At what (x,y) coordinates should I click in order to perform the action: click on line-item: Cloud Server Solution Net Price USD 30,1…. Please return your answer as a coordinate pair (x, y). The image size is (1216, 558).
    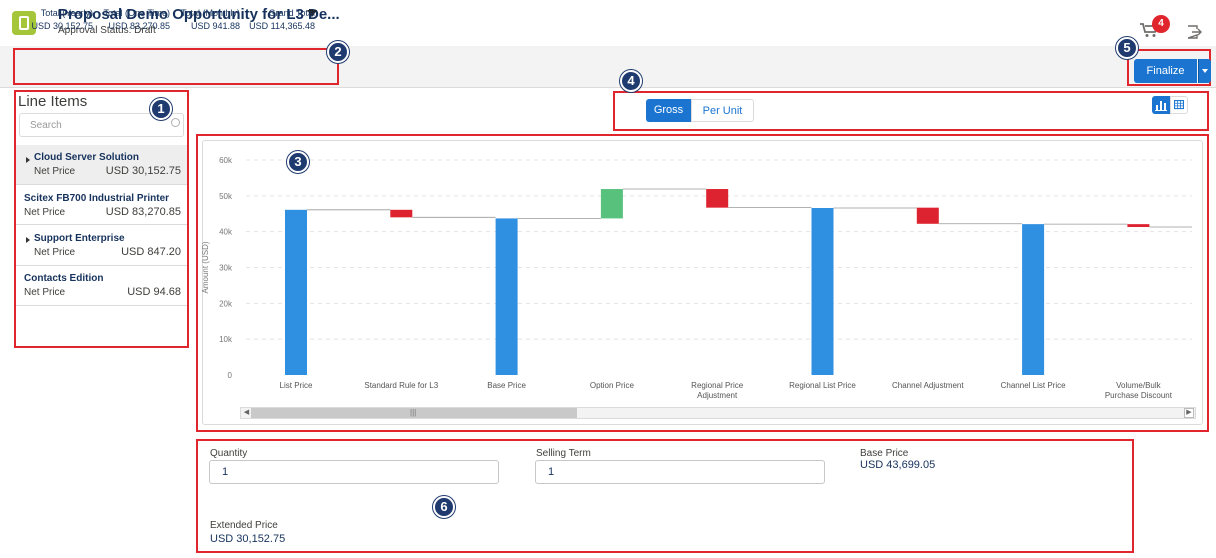
    Looking at the image, I should click on (101, 165).